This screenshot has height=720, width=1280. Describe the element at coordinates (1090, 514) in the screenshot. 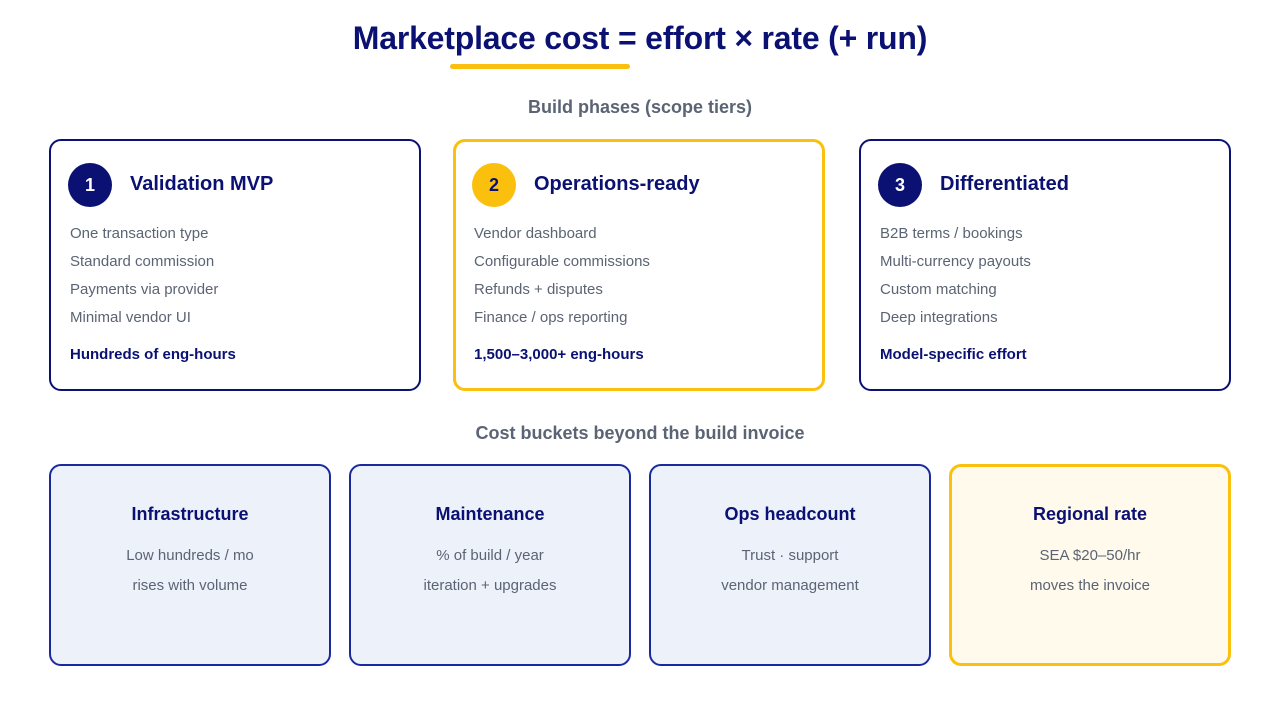

I see `bucket-title: Regional rate` at that location.